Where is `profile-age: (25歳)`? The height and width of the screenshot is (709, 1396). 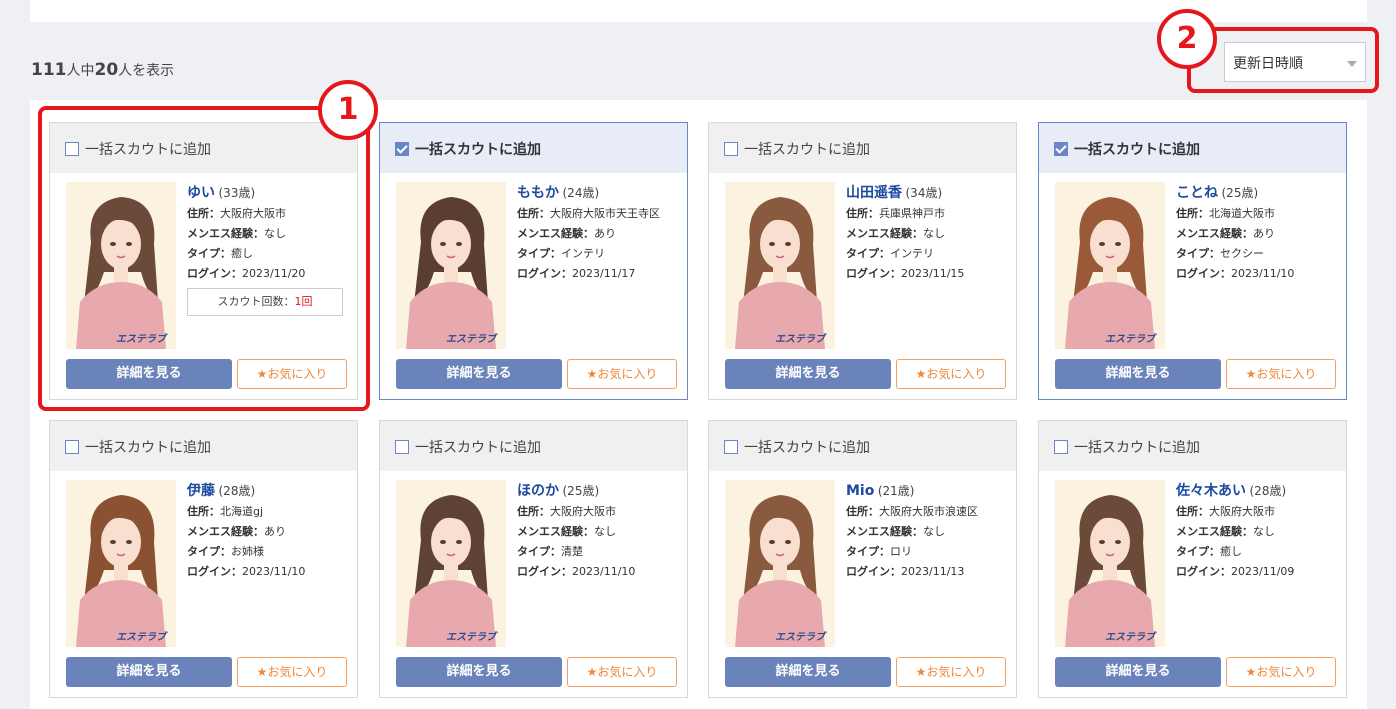 profile-age: (25歳) is located at coordinates (1240, 193).